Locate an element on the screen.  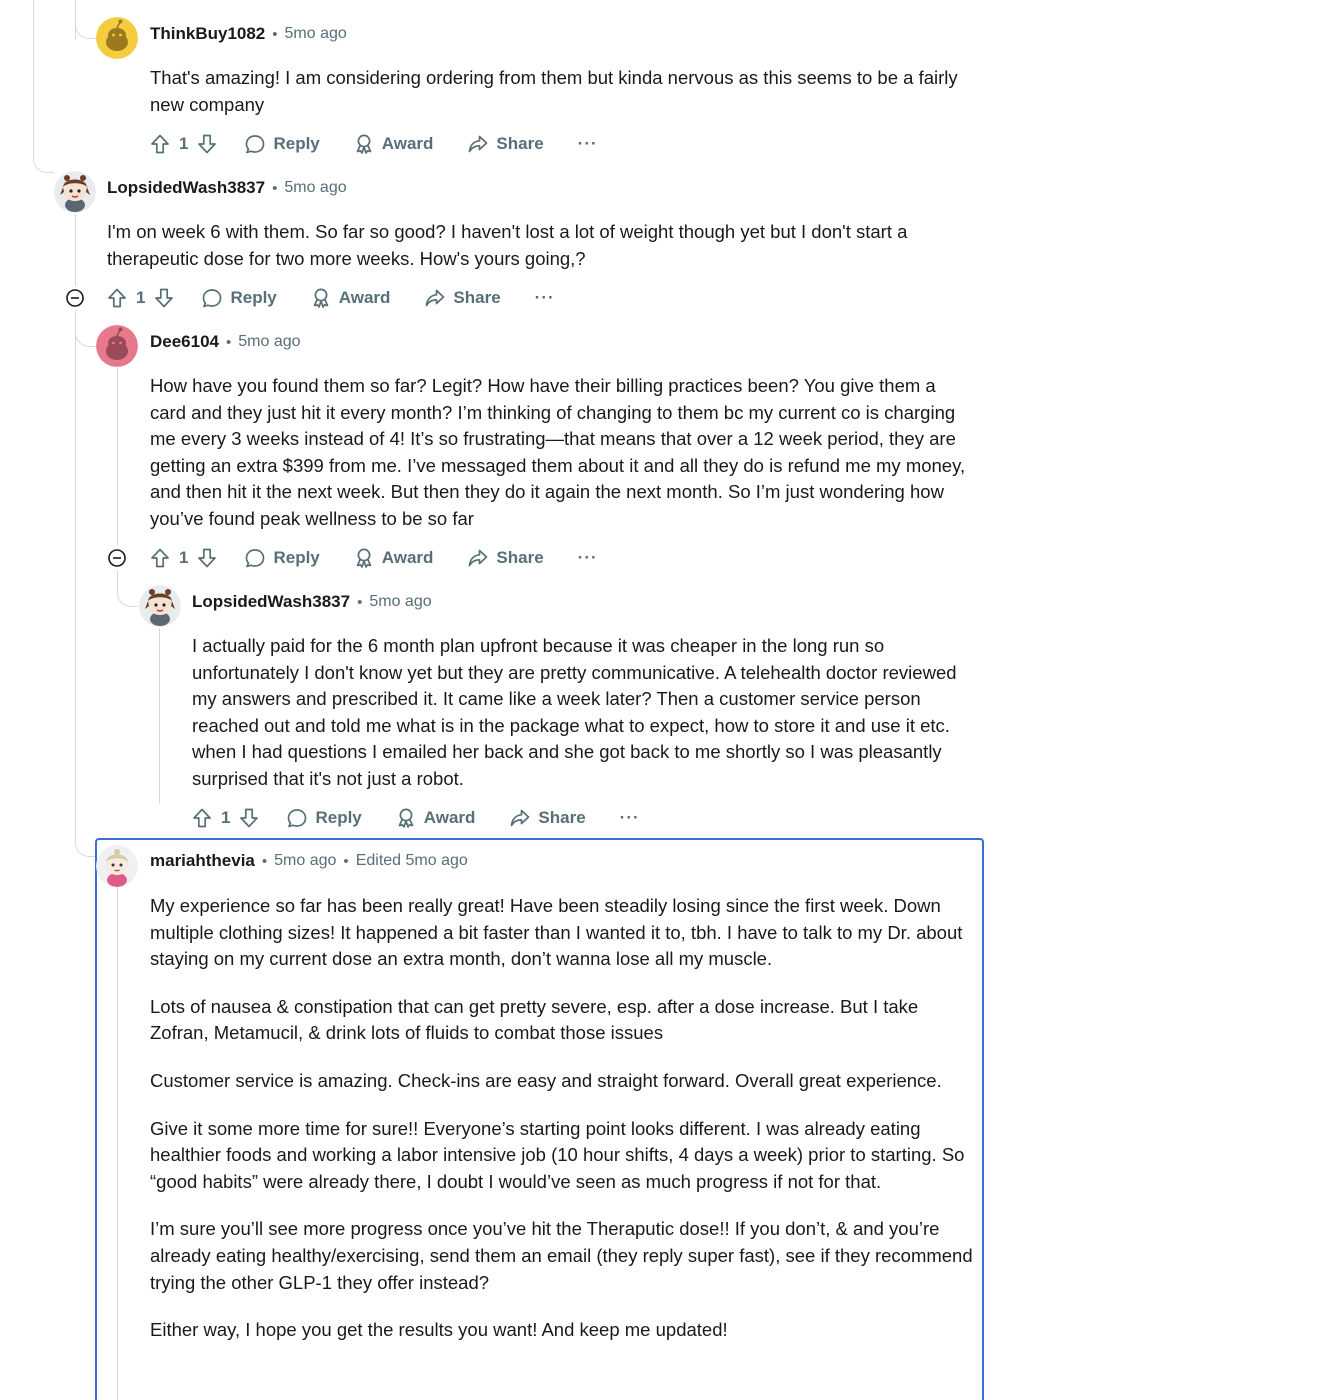
comment-meta: LopsidedWash3837 • 5mo ago is located at coordinates (227, 188).